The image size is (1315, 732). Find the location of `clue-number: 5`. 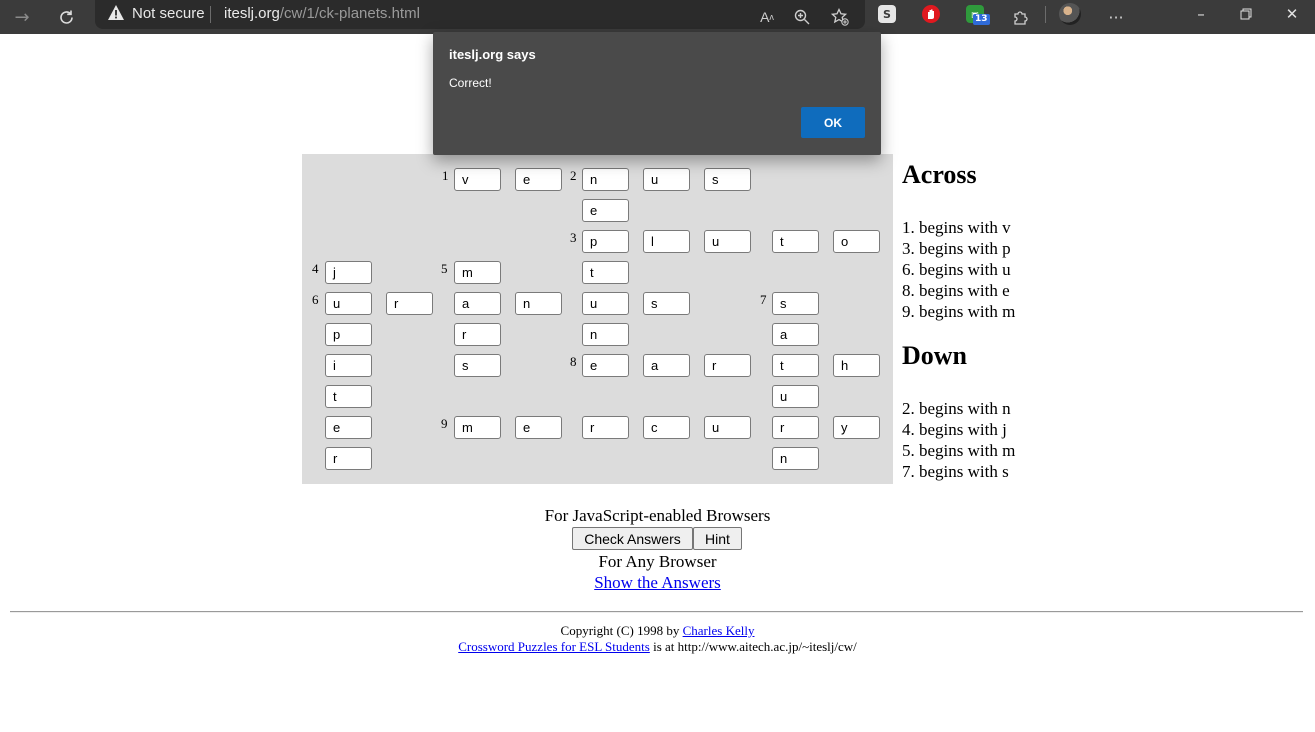

clue-number: 5 is located at coordinates (444, 268).